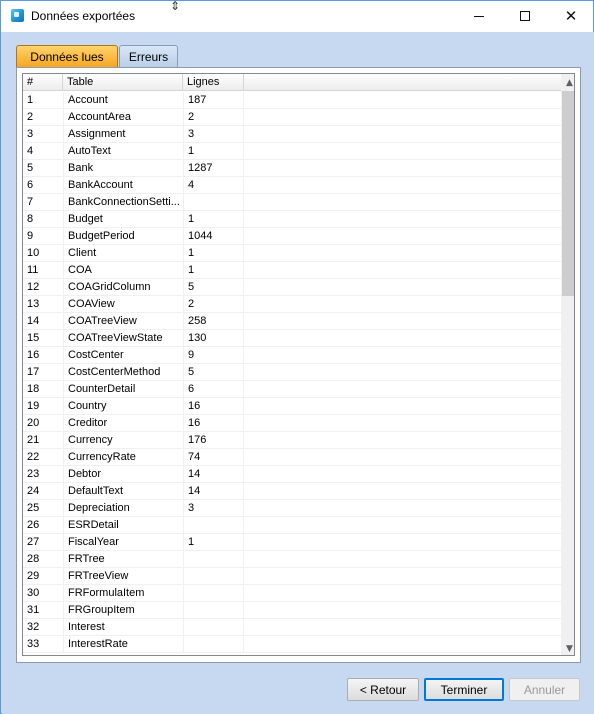  Describe the element at coordinates (33, 270) in the screenshot. I see `row-number-cell: 11` at that location.